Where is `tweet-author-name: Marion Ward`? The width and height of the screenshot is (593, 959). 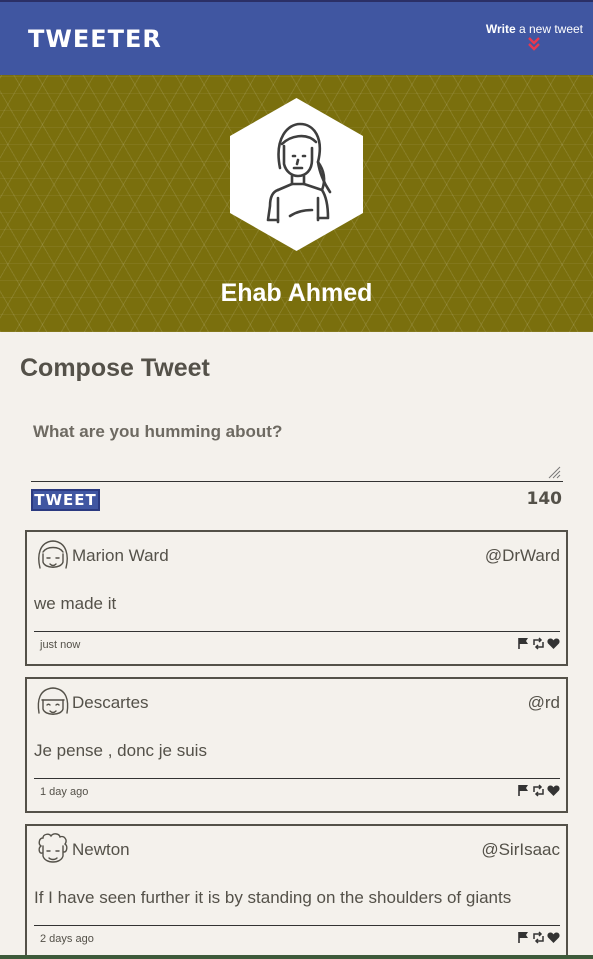
tweet-author-name: Marion Ward is located at coordinates (120, 555).